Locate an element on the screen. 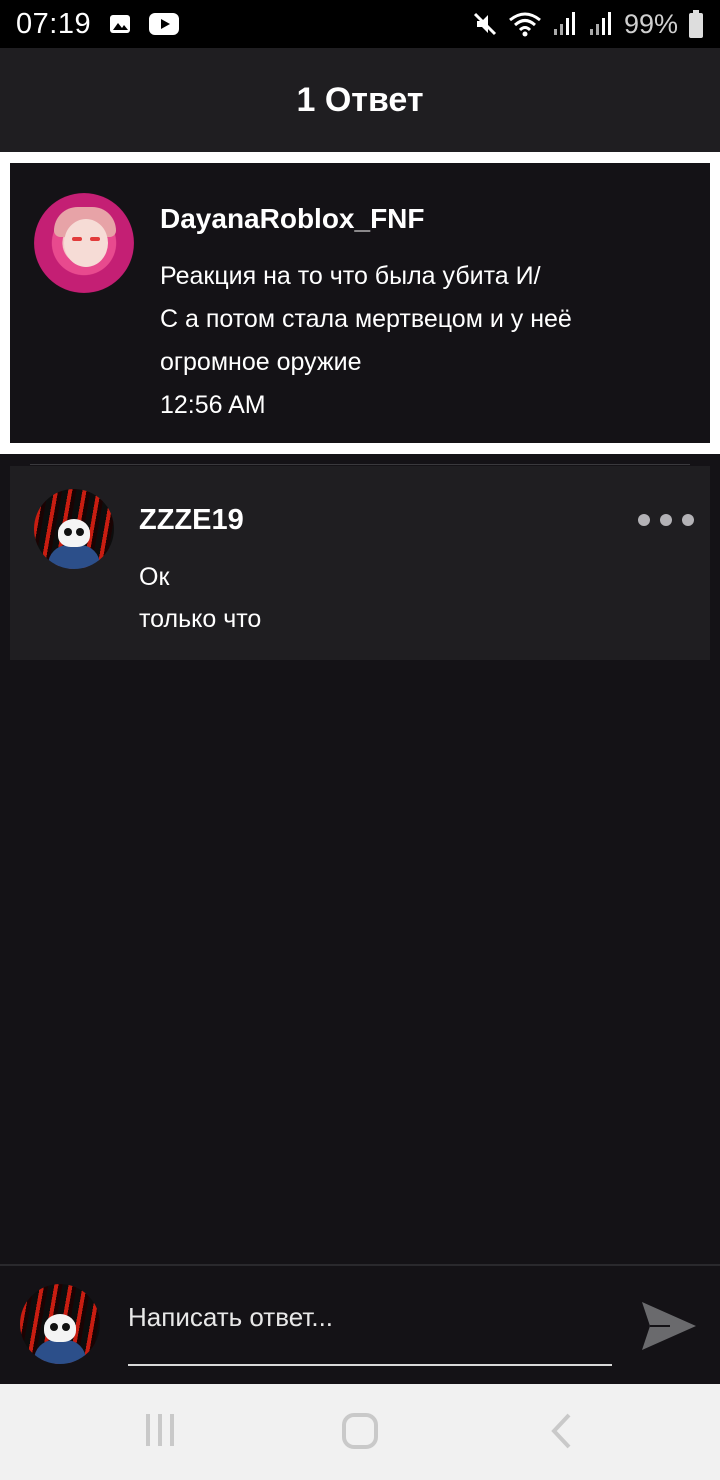 This screenshot has height=1480, width=720. avatar-face is located at coordinates (86, 243).